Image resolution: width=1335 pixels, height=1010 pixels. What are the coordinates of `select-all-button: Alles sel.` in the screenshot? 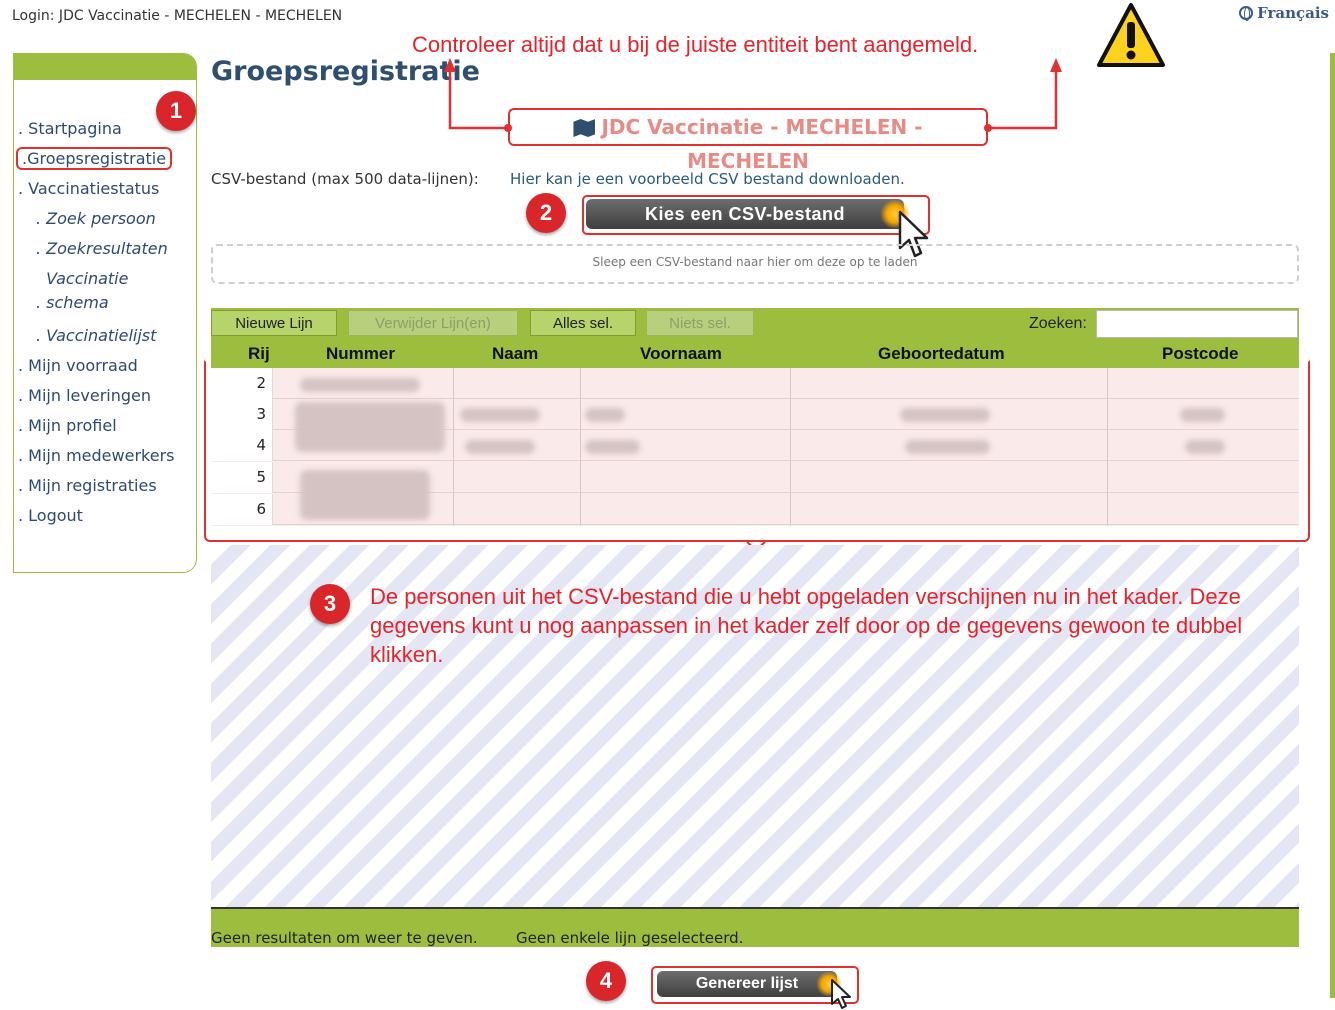 It's located at (583, 323).